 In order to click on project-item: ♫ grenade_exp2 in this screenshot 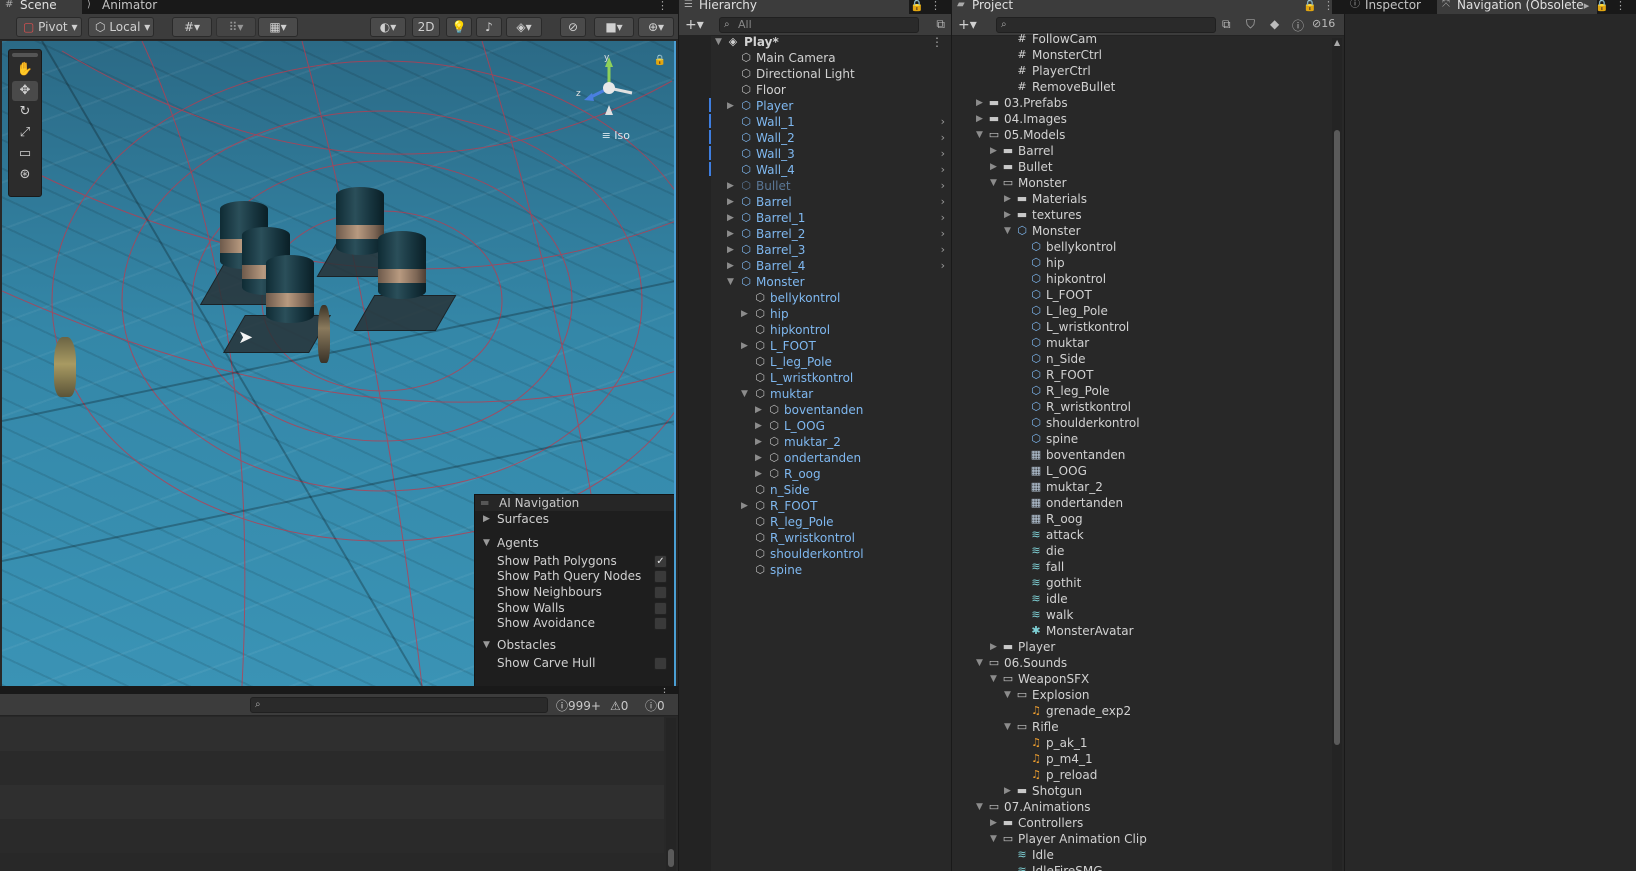, I will do `click(1148, 711)`.